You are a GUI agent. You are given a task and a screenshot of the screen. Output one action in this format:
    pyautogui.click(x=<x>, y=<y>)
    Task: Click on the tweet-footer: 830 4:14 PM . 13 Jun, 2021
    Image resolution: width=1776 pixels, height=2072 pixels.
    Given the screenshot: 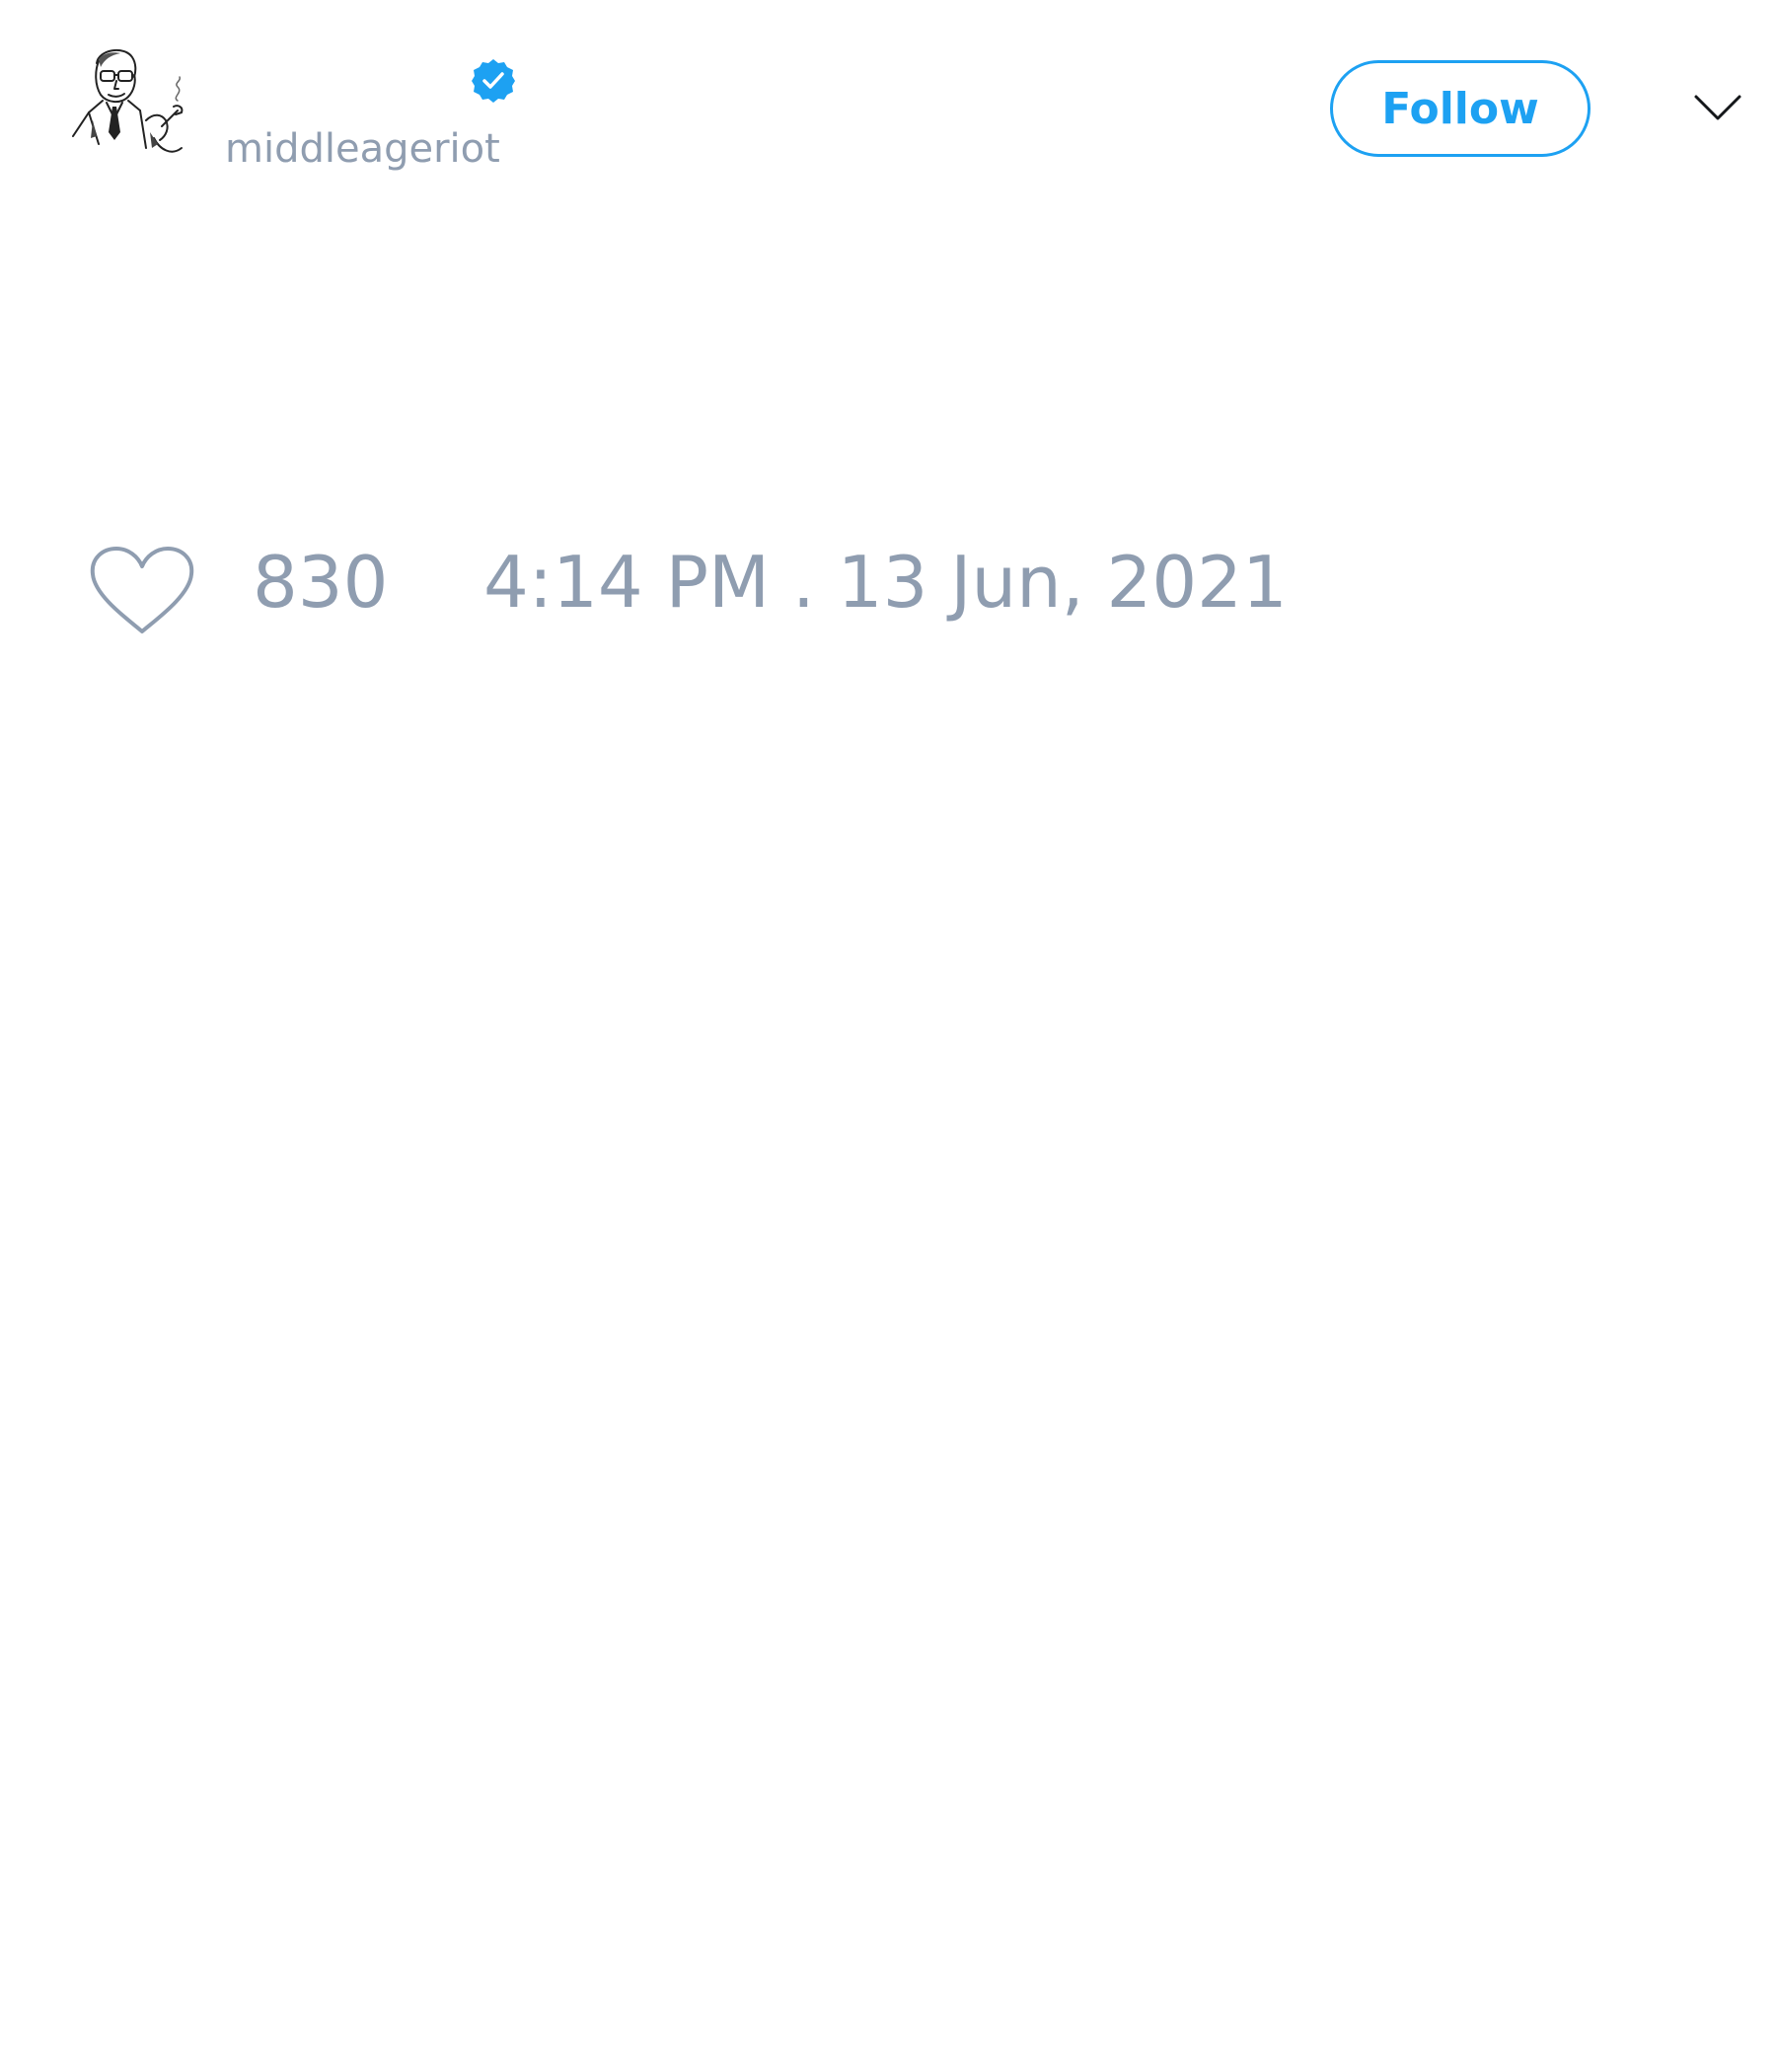 What is the action you would take?
    pyautogui.click(x=888, y=592)
    